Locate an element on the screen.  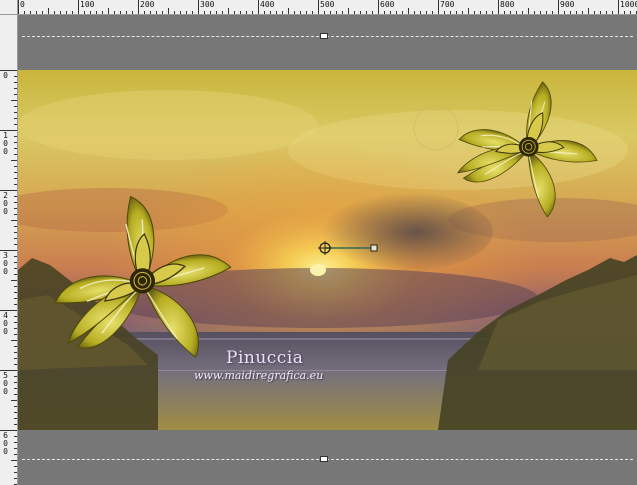
ruler-vertical: 0 100 200 300 400 500 600 is located at coordinates (9, 250).